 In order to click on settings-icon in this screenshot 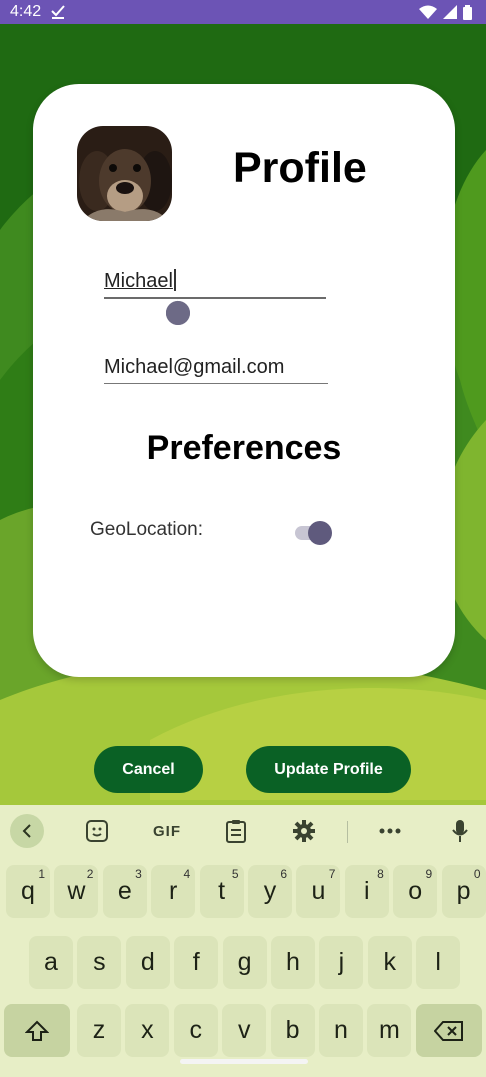, I will do `click(304, 831)`.